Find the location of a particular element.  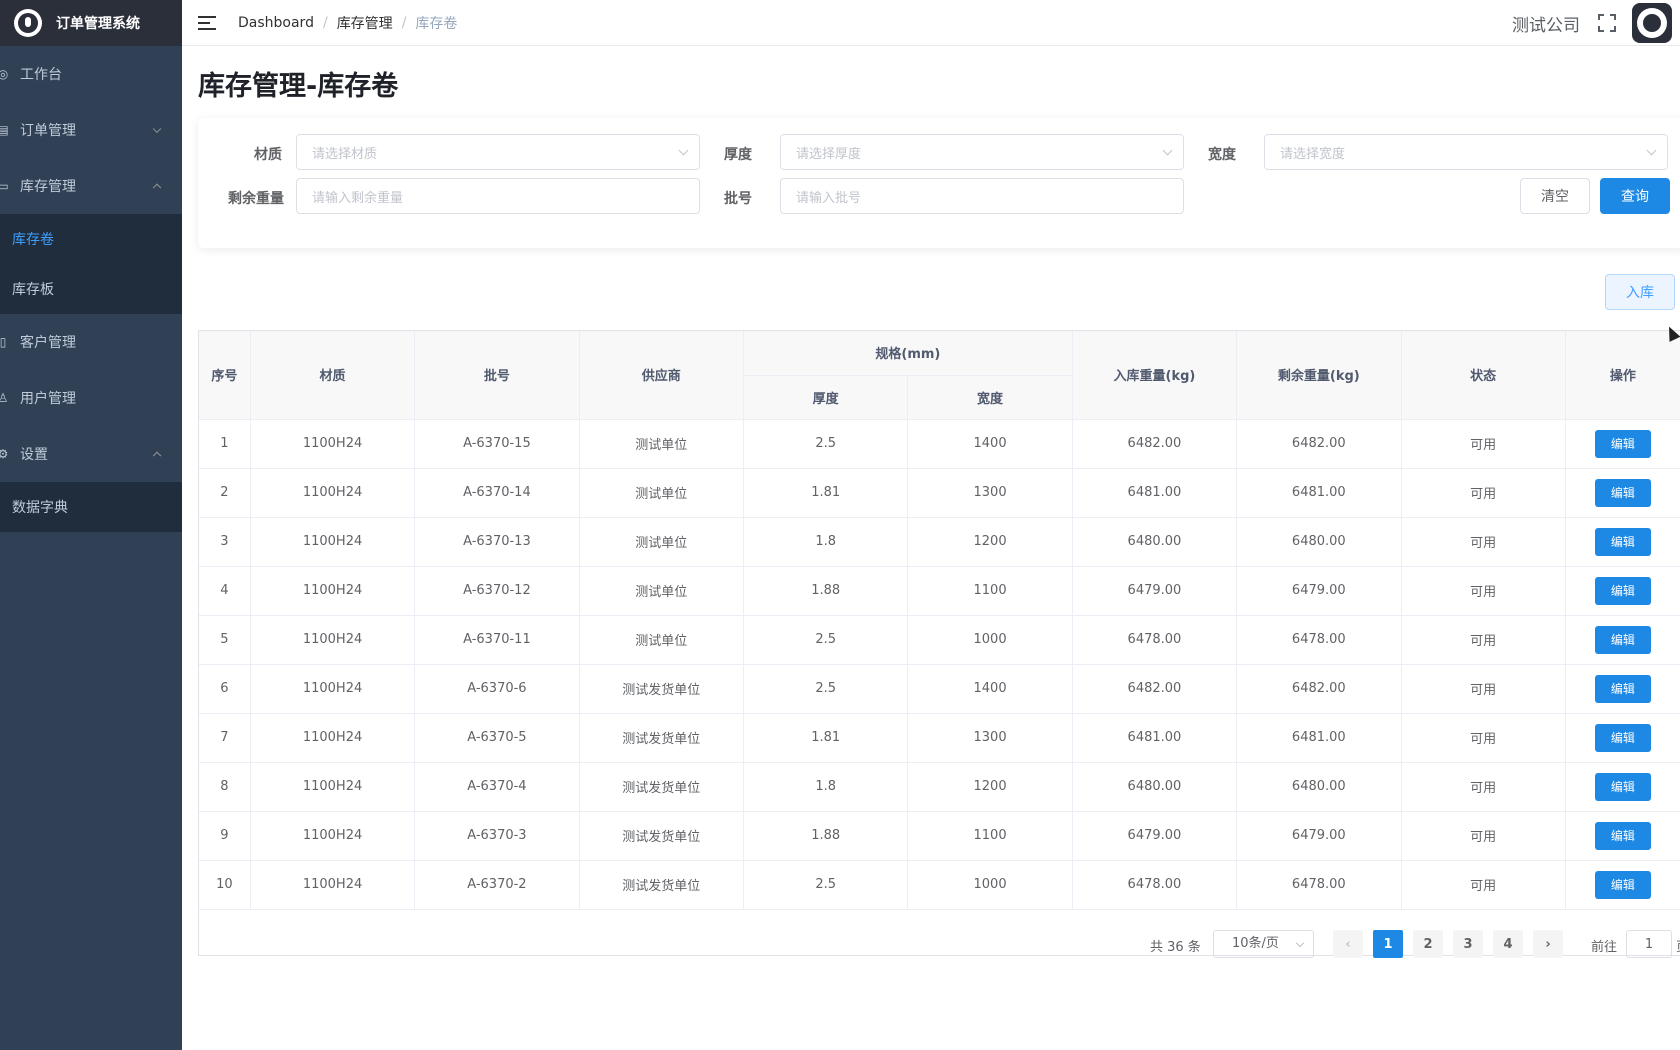

cell-in-weight: 6481.00 is located at coordinates (1155, 738).